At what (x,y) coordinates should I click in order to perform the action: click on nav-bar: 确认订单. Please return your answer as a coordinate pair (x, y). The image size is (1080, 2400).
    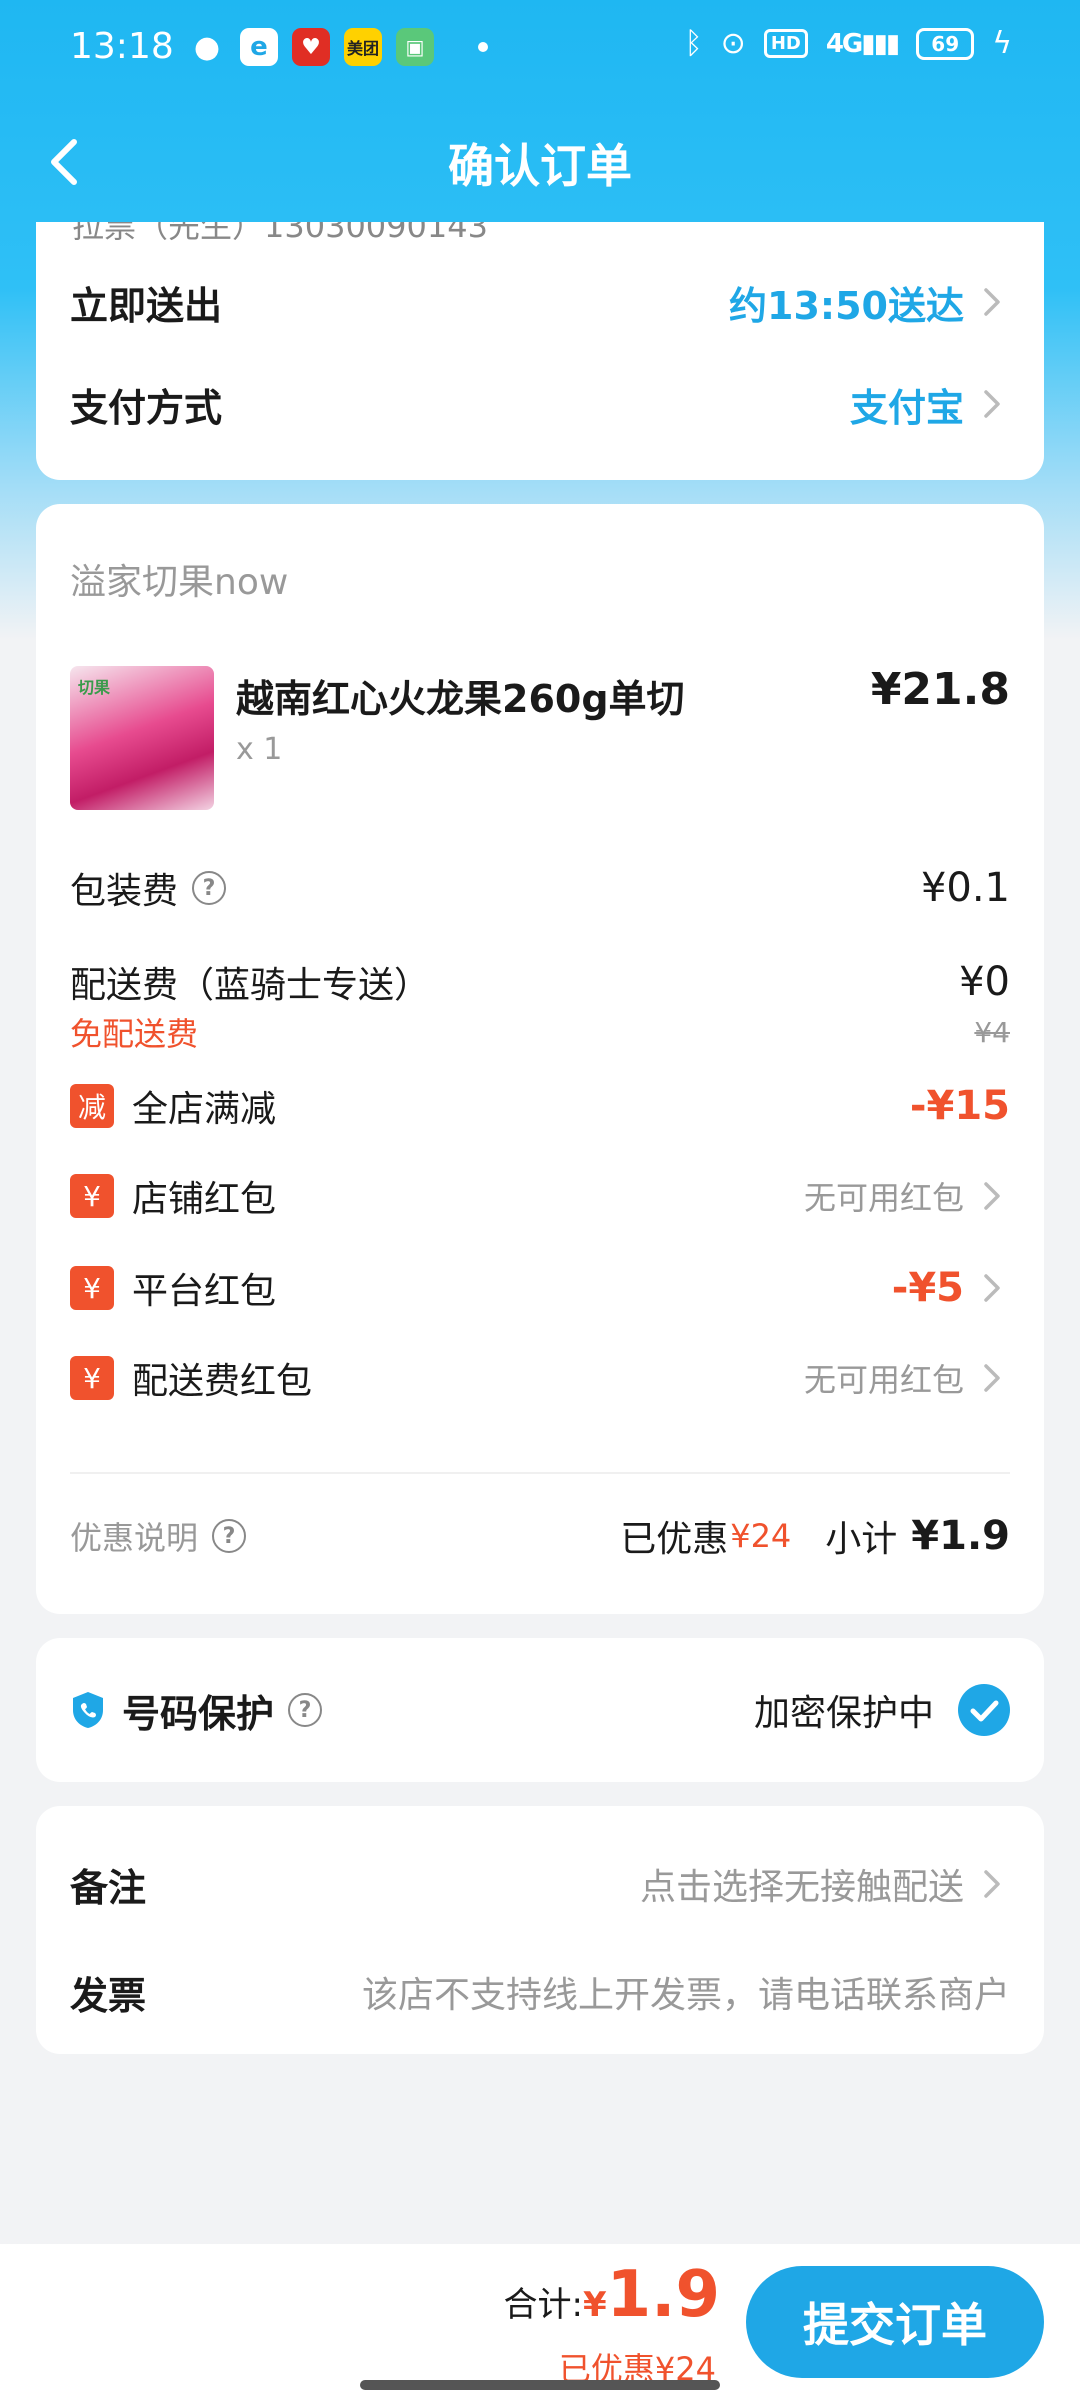
    Looking at the image, I should click on (540, 162).